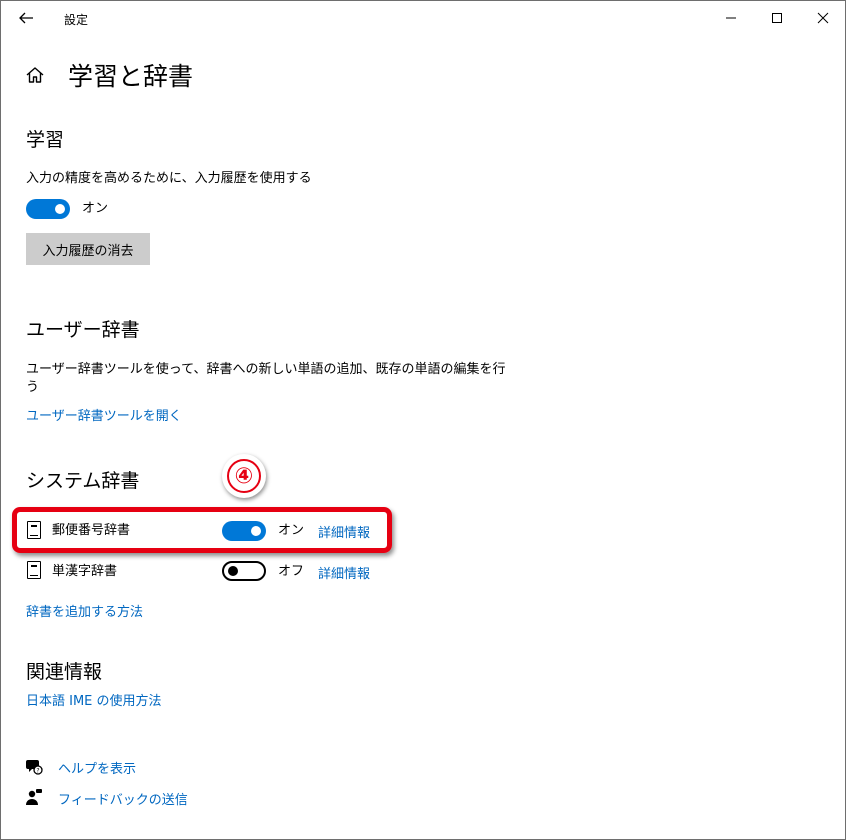 The width and height of the screenshot is (846, 840). Describe the element at coordinates (104, 414) in the screenshot. I see `open-user-dict-link: ユーザー辞書ツールを開く` at that location.